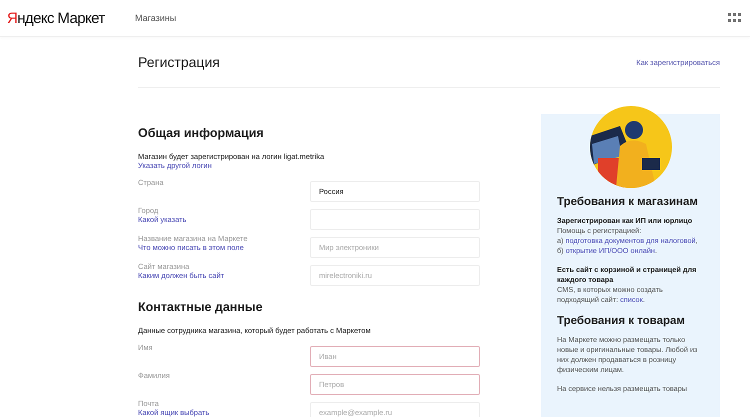  Describe the element at coordinates (628, 202) in the screenshot. I see `requirements-heading: Требования к магазинам` at that location.